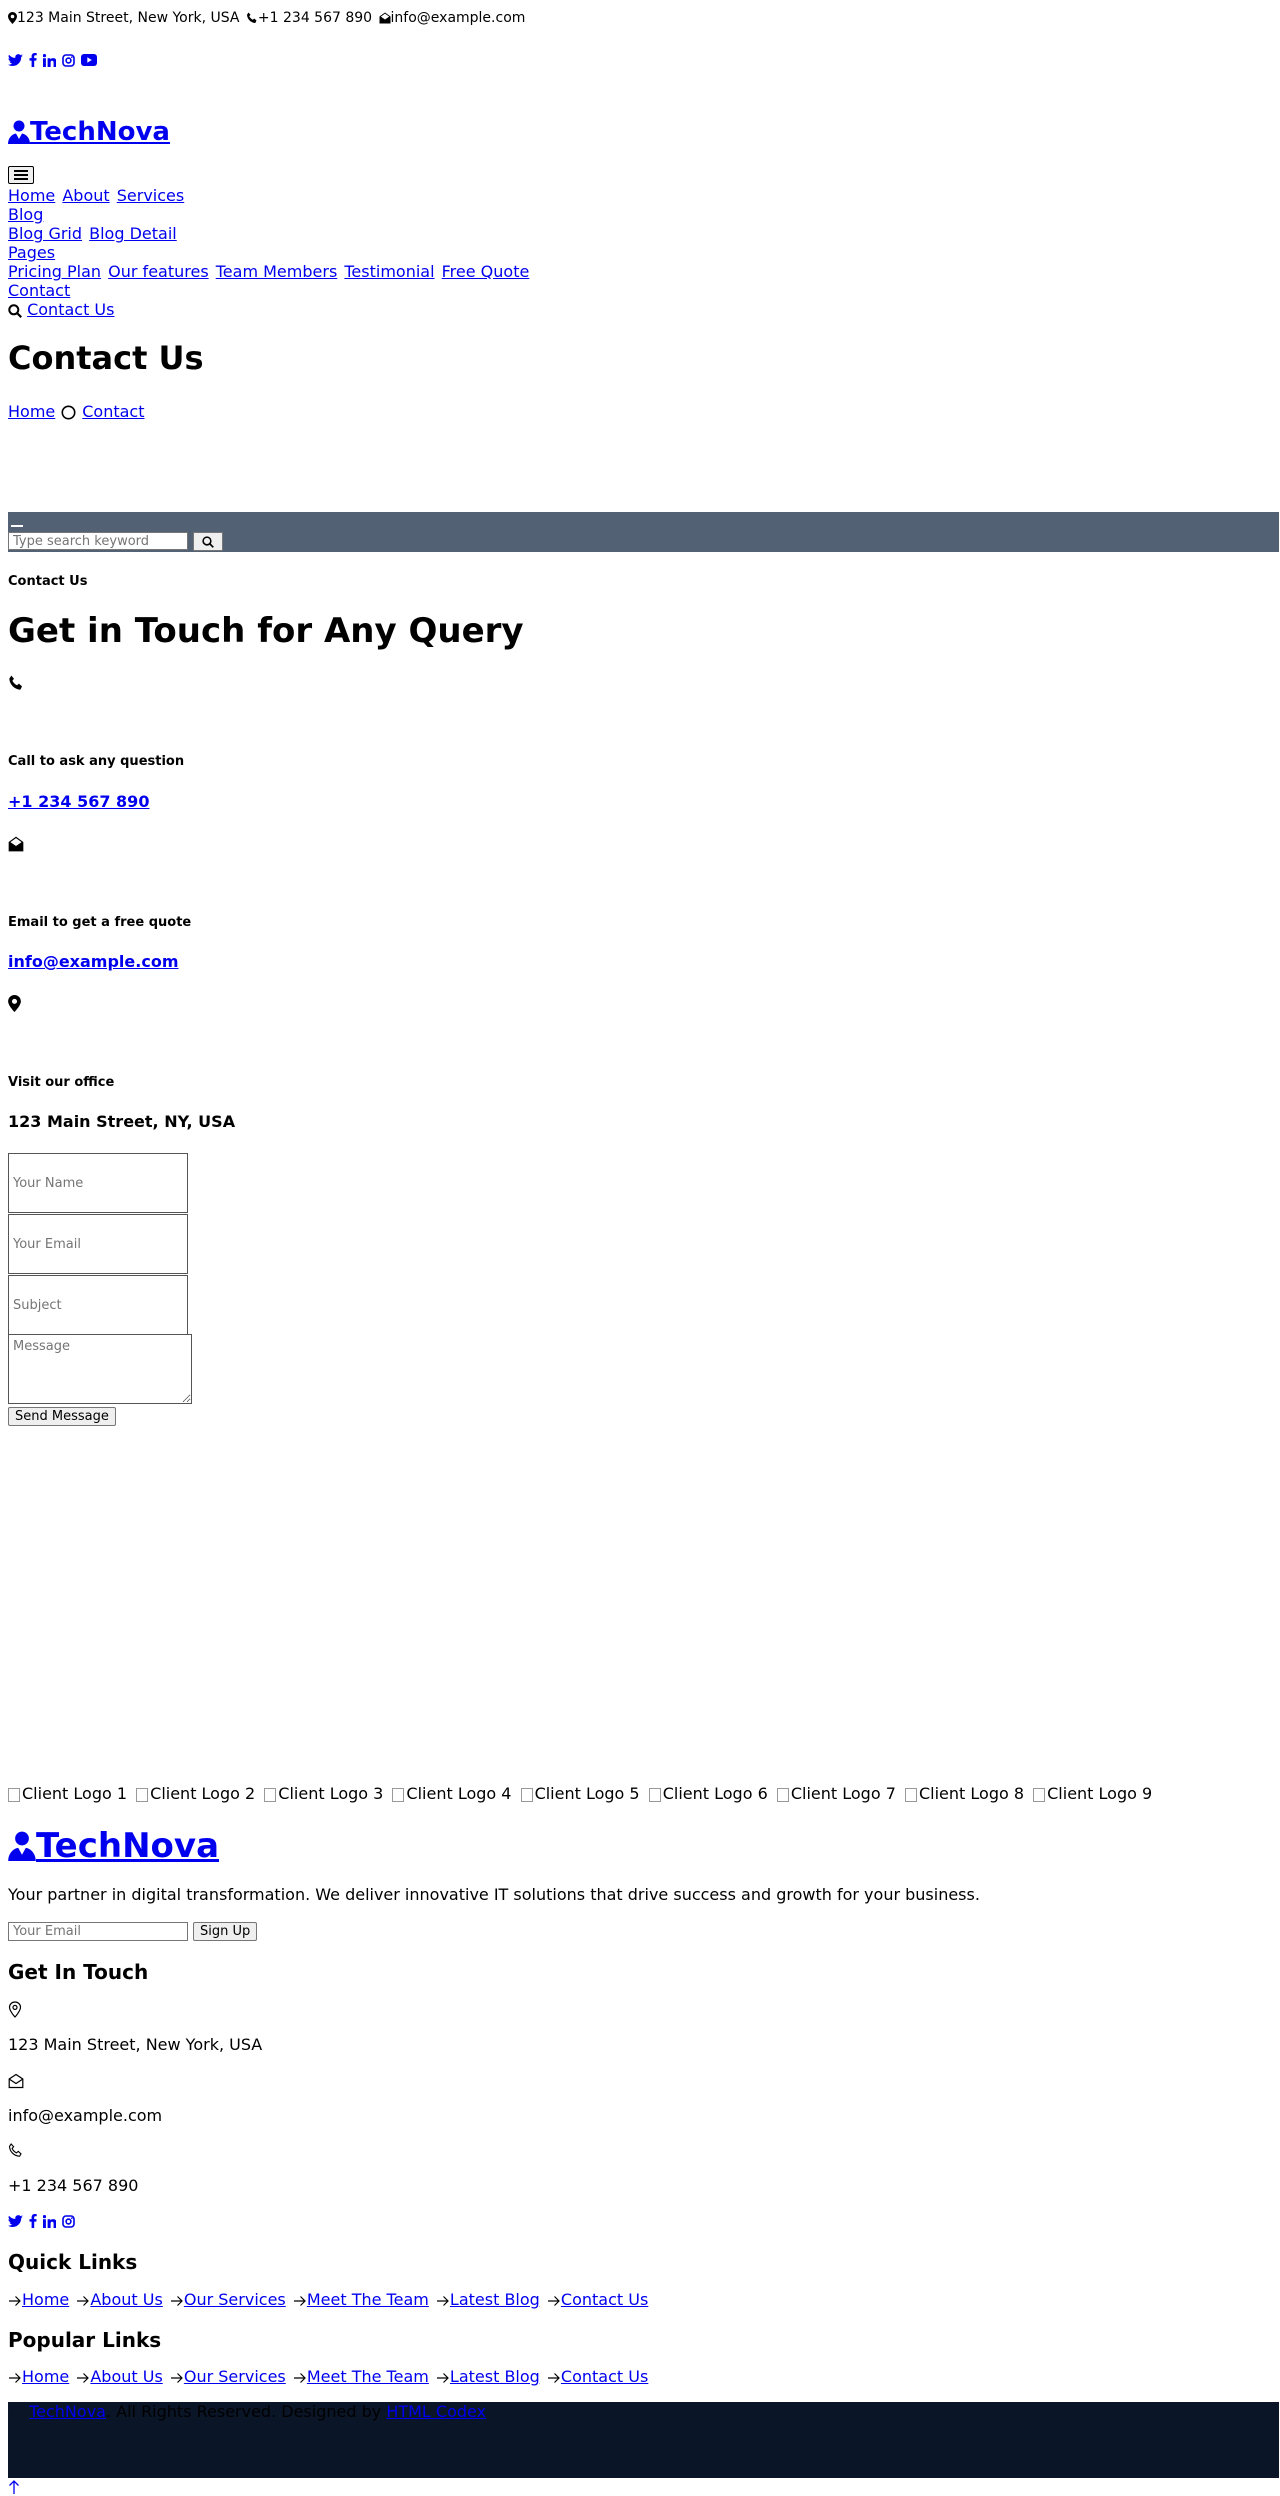  I want to click on nav-about: About, so click(85, 195).